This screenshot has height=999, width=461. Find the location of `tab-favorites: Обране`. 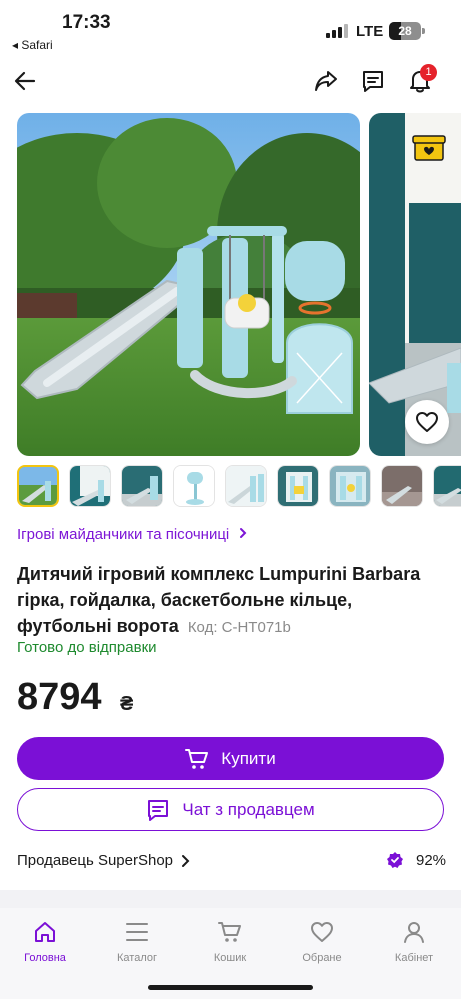

tab-favorites: Обране is located at coordinates (322, 941).